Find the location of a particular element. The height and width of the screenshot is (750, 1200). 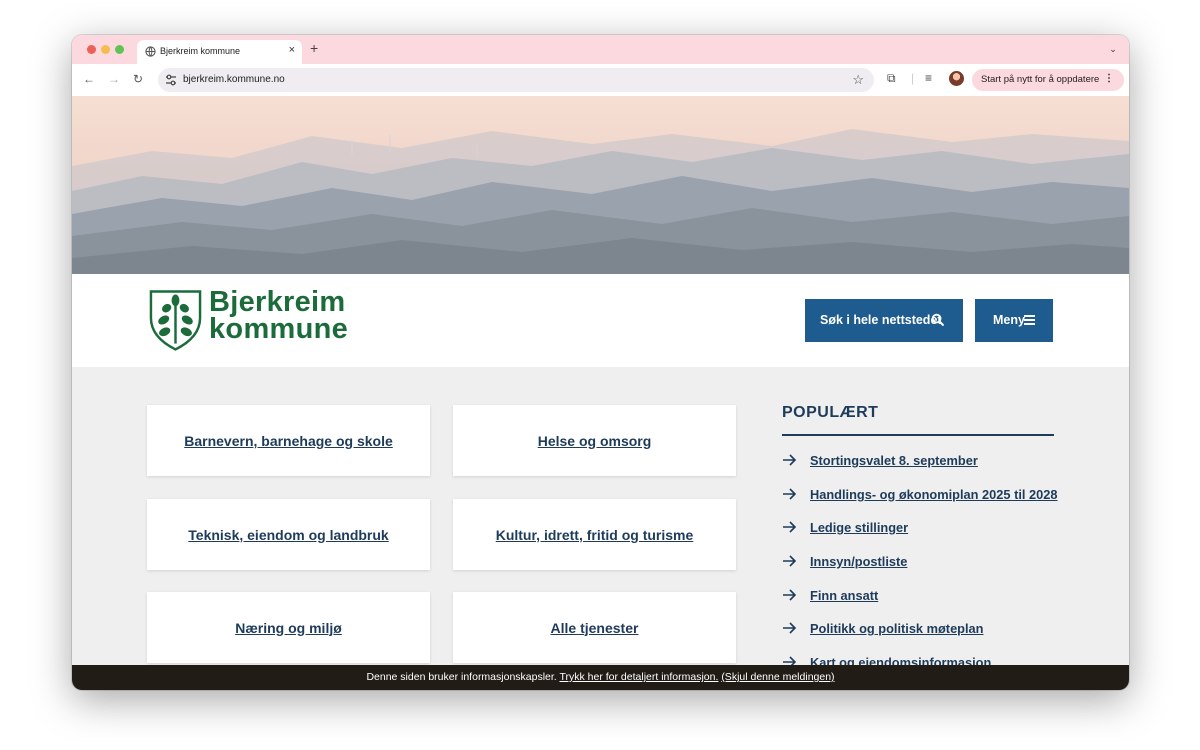

site-logo-text: Bjerkreim kommune is located at coordinates (279, 315).